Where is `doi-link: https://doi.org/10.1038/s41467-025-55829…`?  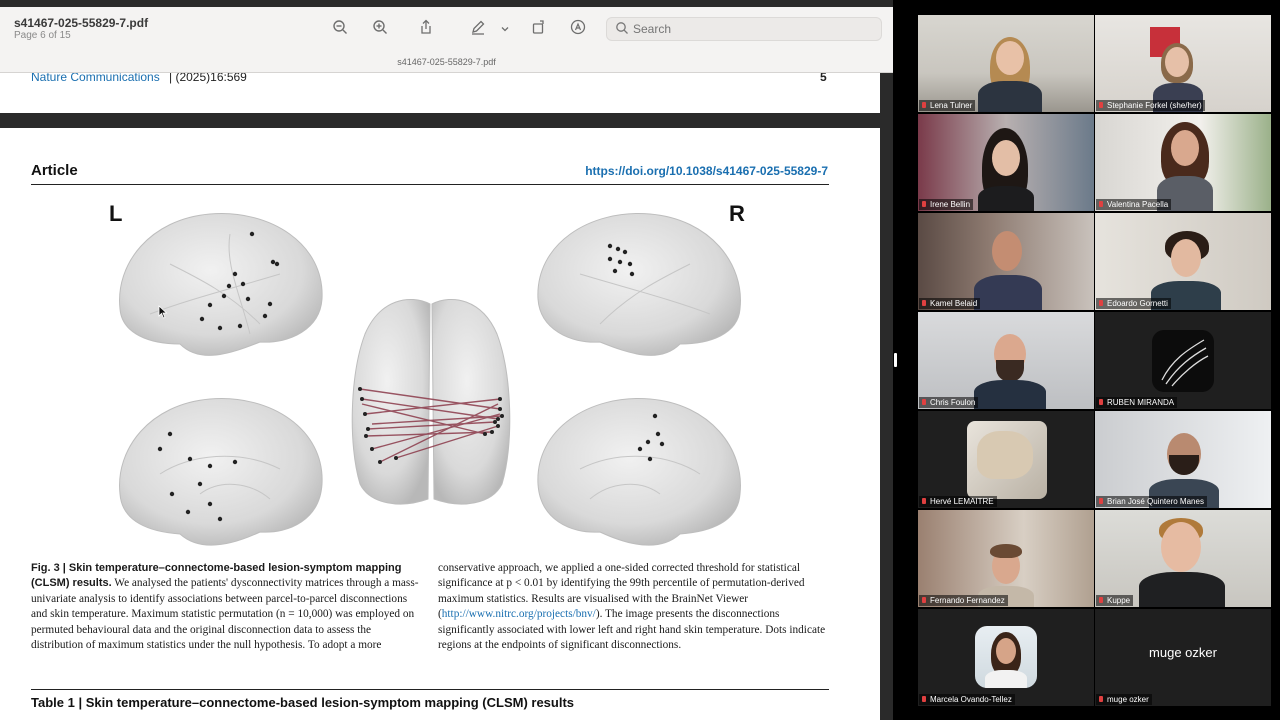 doi-link: https://doi.org/10.1038/s41467-025-55829… is located at coordinates (706, 171).